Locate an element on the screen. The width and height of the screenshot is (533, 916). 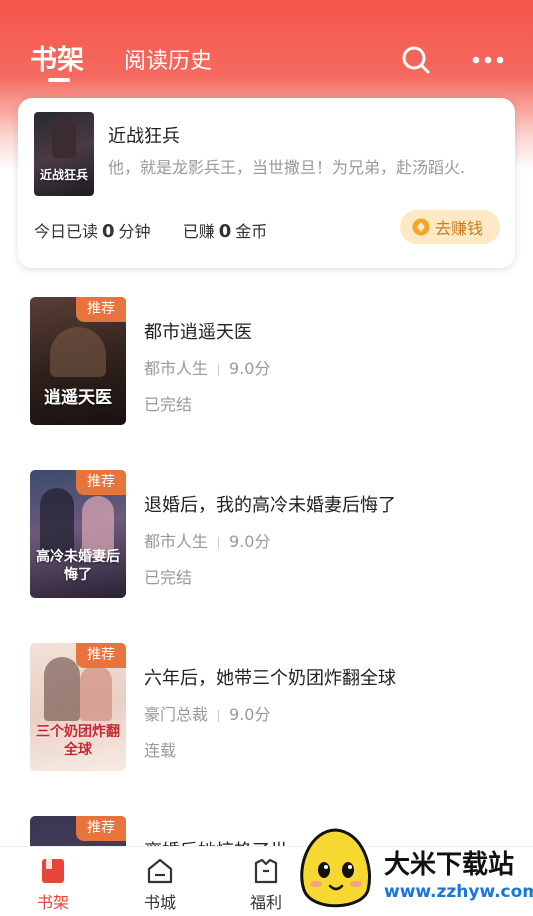
book-description: 他，就是龙影兵王，当世撒旦！为兄弟，赴汤蹈火. is located at coordinates (287, 167).